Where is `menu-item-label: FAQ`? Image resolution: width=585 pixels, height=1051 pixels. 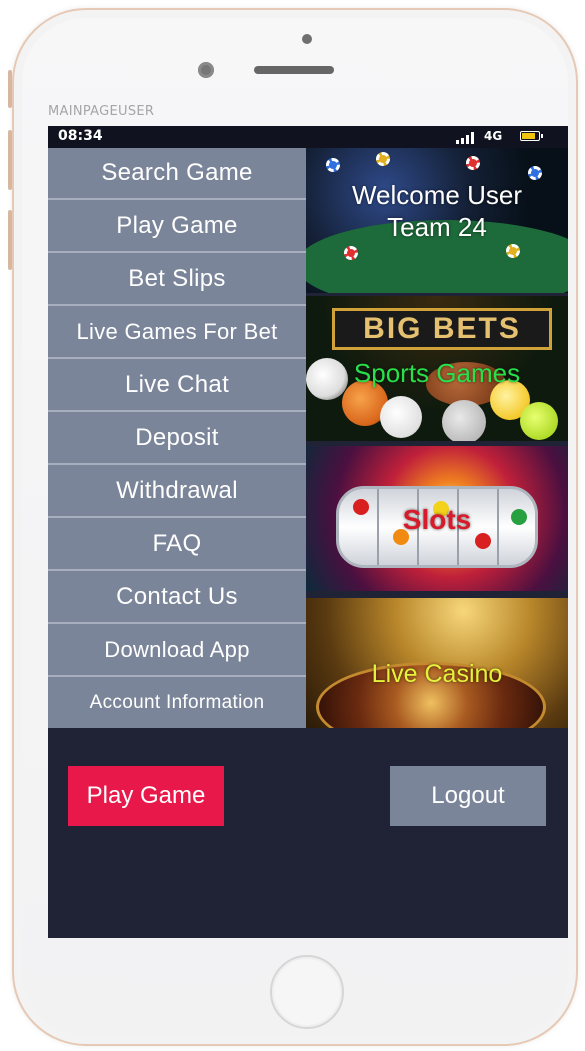
menu-item-label: FAQ is located at coordinates (177, 543).